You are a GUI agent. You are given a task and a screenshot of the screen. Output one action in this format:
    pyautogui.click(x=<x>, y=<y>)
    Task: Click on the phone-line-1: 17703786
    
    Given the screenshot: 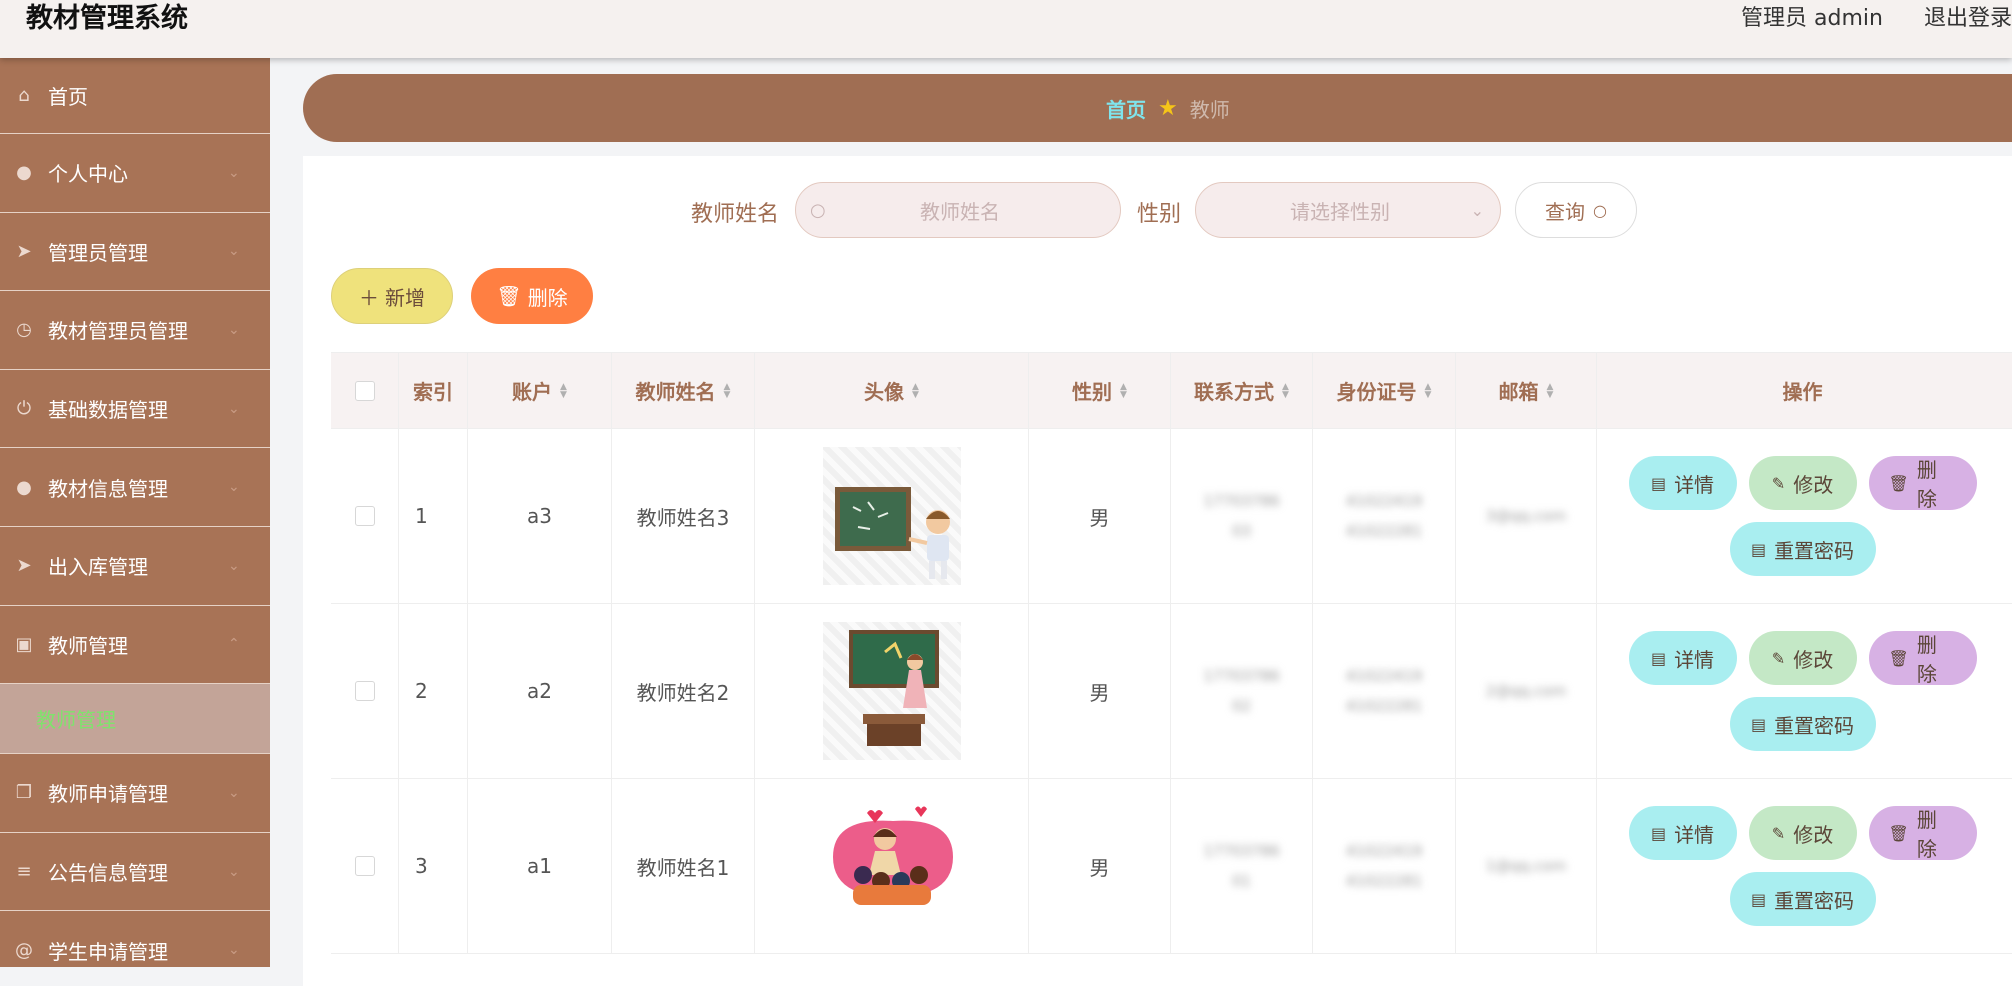 What is the action you would take?
    pyautogui.click(x=1241, y=676)
    